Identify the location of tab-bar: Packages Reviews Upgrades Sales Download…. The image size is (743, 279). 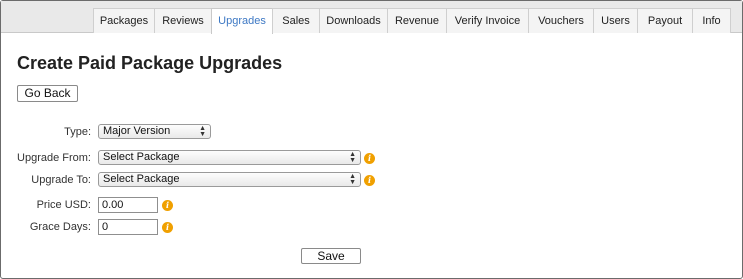
(371, 17).